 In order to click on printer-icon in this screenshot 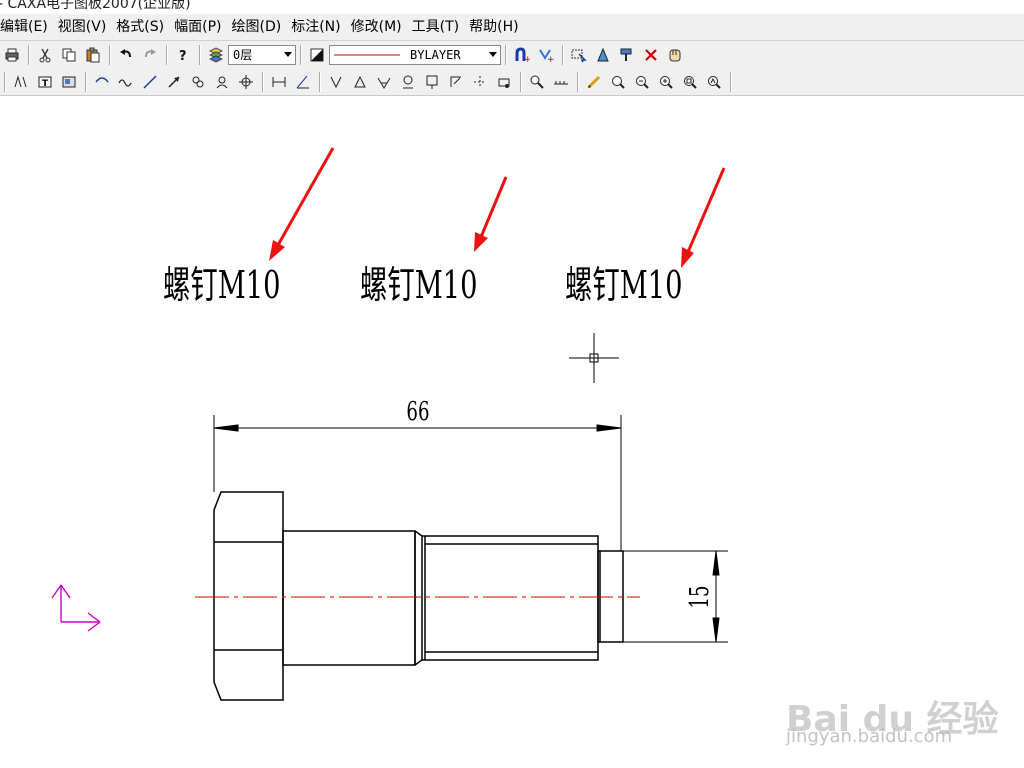, I will do `click(12, 54)`.